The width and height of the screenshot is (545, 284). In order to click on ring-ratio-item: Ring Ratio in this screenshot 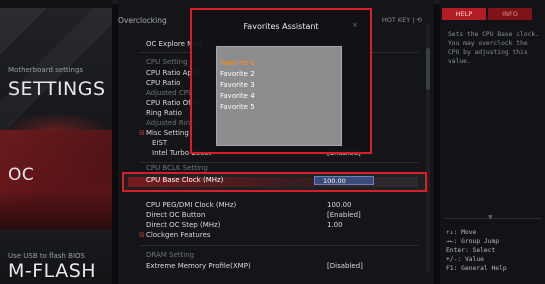, I will do `click(164, 113)`.